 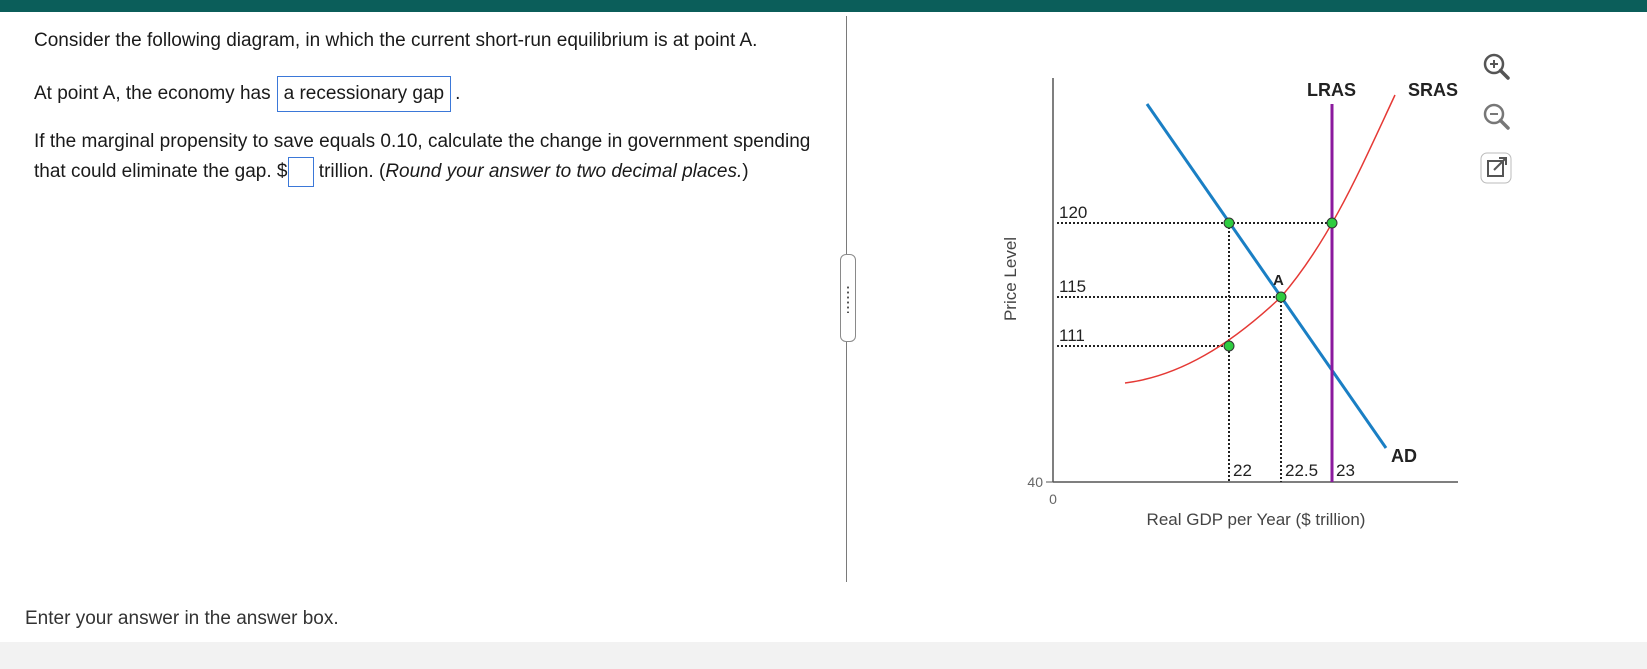 What do you see at coordinates (1053, 499) in the screenshot?
I see `origin-label: 0` at bounding box center [1053, 499].